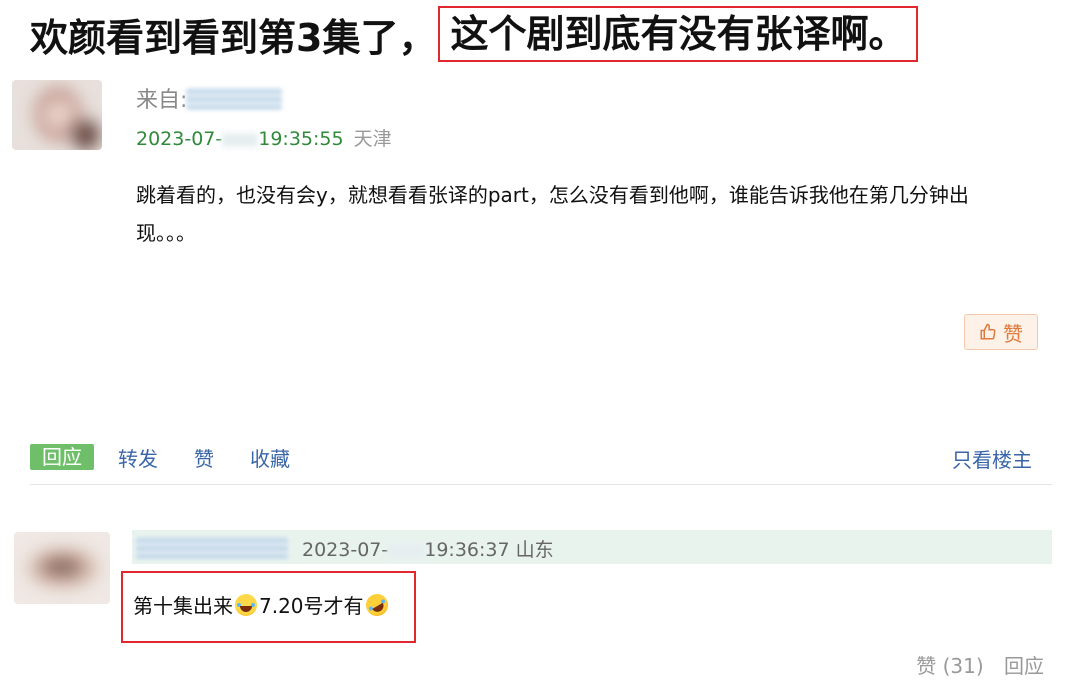 The height and width of the screenshot is (684, 1080). I want to click on author-avatar, so click(57, 115).